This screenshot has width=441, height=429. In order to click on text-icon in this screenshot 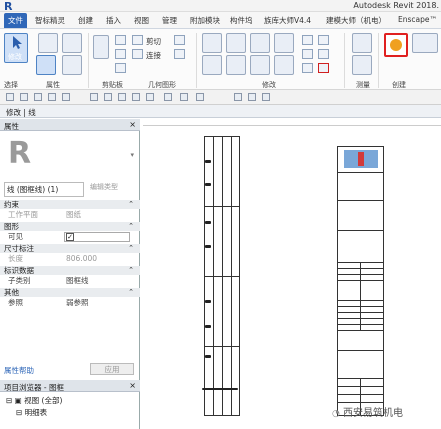, I will do `click(150, 97)`.